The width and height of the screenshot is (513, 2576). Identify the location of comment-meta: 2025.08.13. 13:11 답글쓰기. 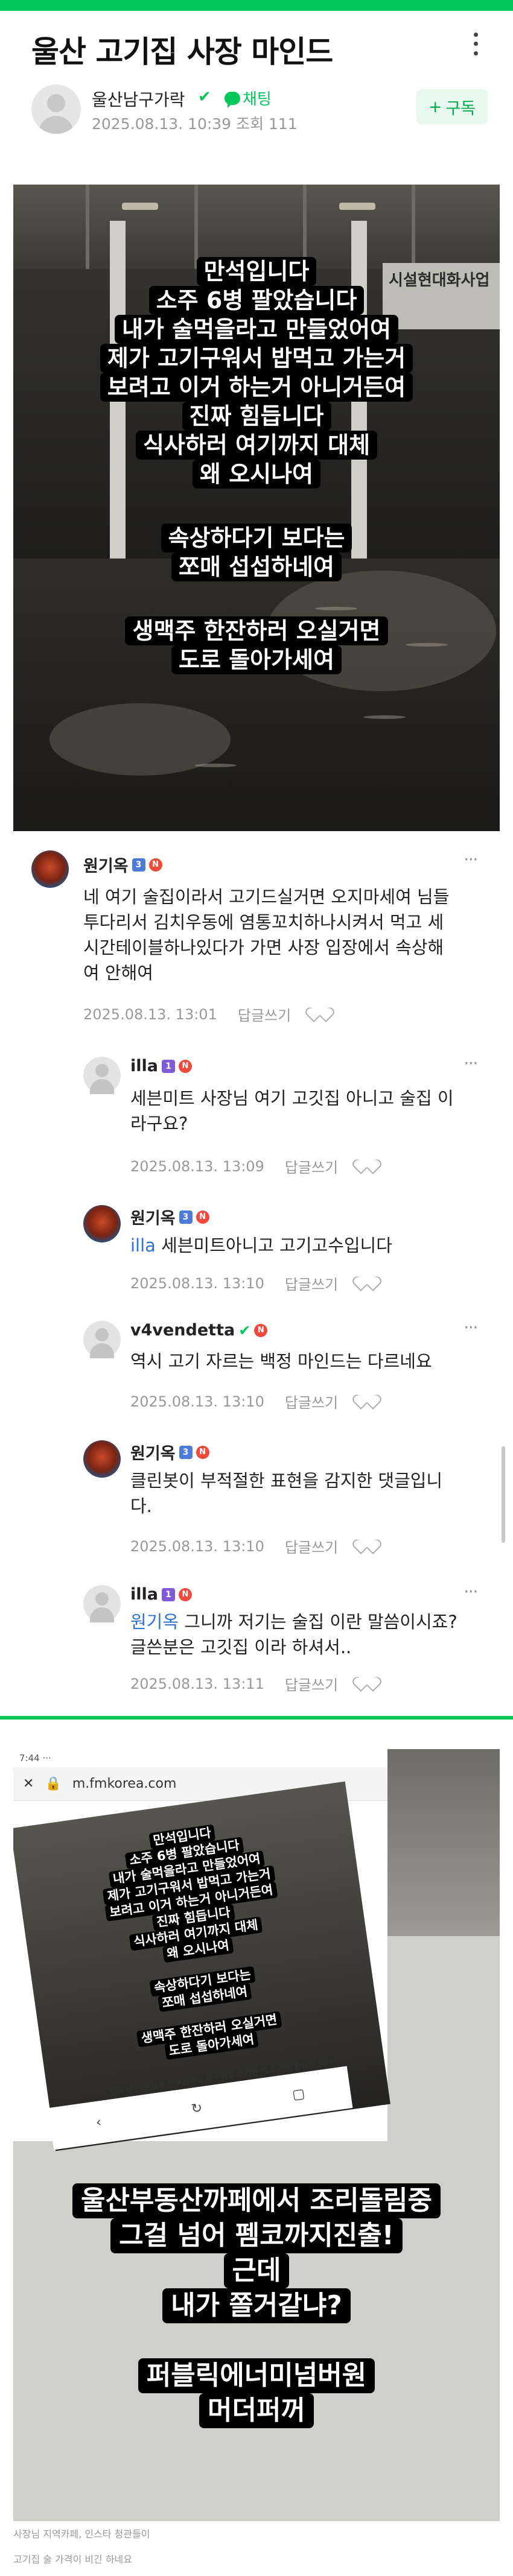
(252, 1683).